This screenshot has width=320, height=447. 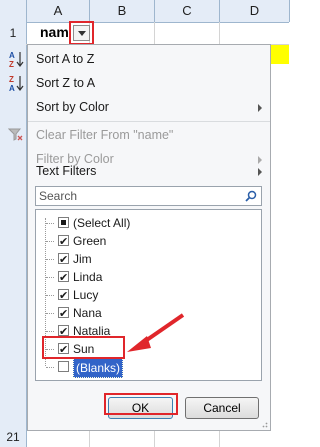 I want to click on annotation-highlight-ok, so click(x=141, y=404).